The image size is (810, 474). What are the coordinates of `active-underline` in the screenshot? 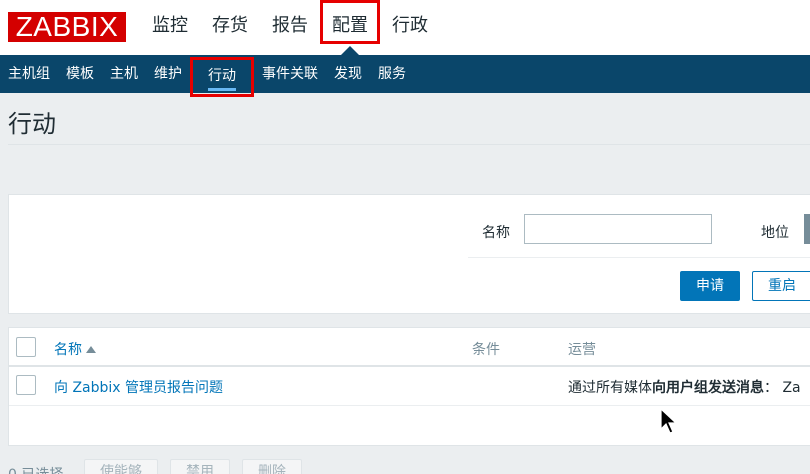 It's located at (222, 89).